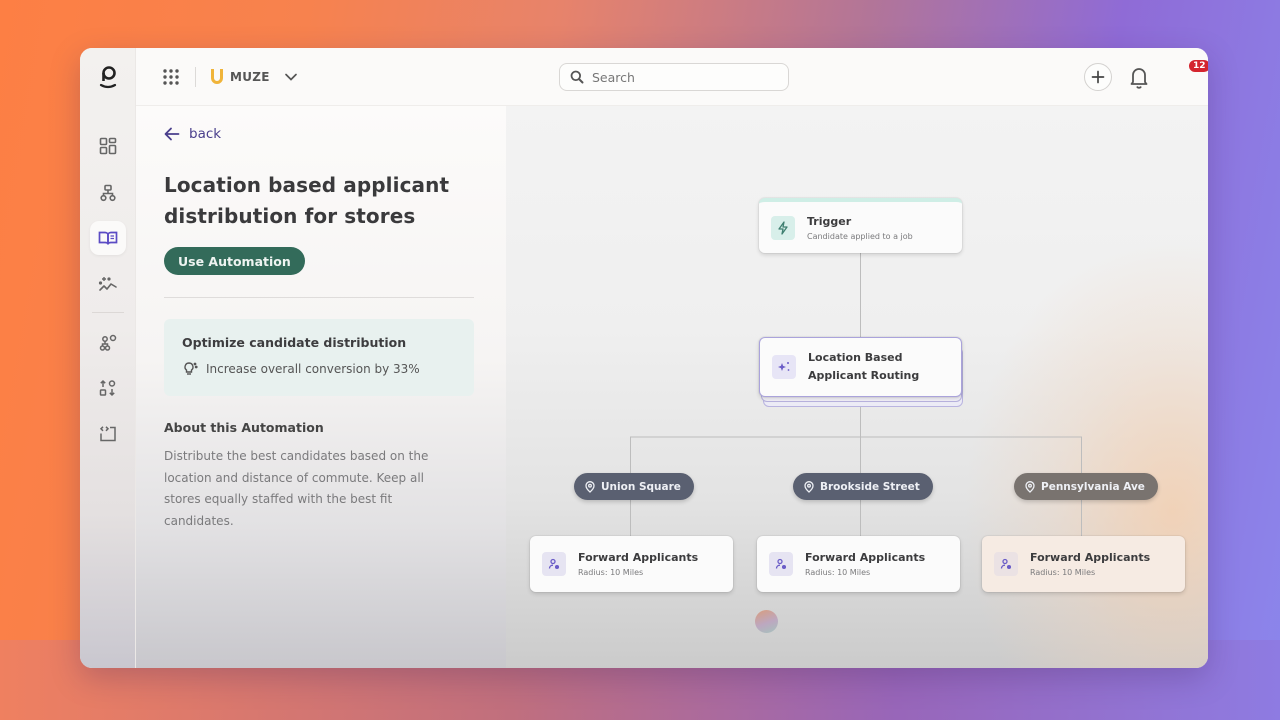  What do you see at coordinates (172, 134) in the screenshot?
I see `arrow-left-icon` at bounding box center [172, 134].